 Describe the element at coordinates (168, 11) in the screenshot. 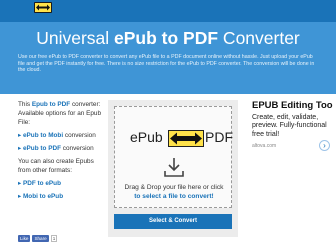

I see `top-bar` at that location.